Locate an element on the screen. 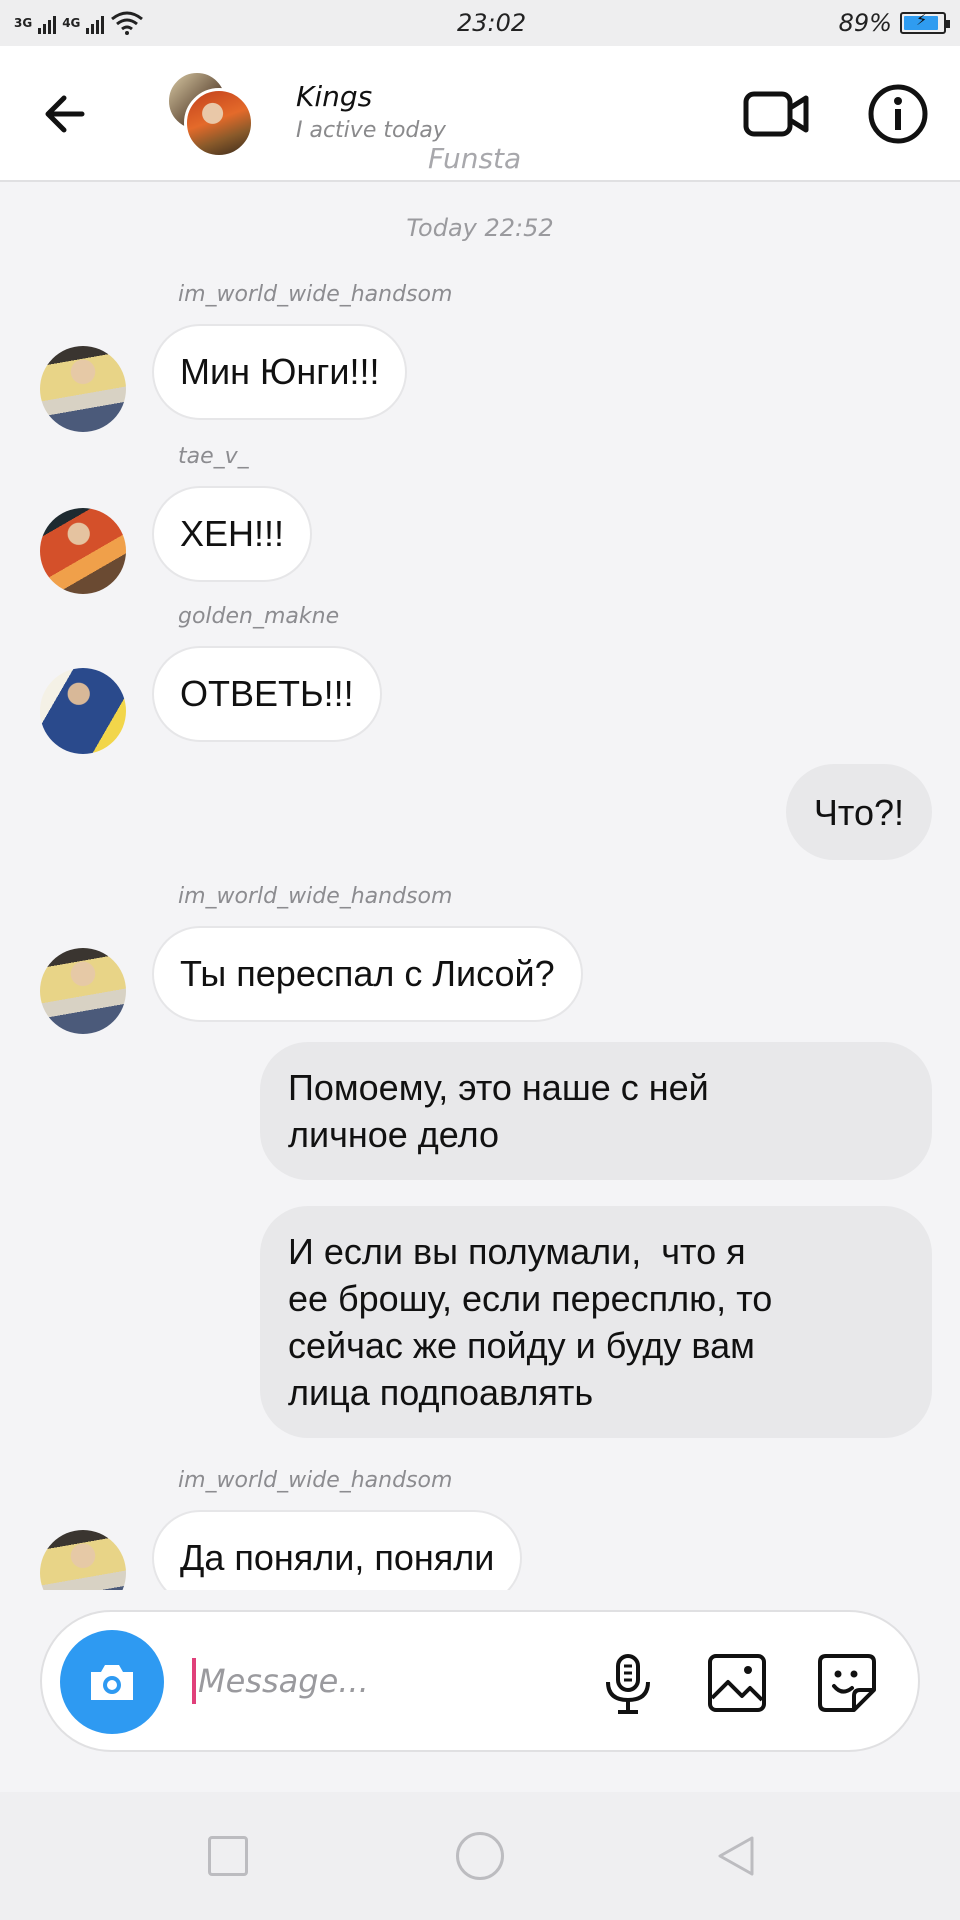 This screenshot has height=1920, width=960. network-type-1: 3G is located at coordinates (23, 23).